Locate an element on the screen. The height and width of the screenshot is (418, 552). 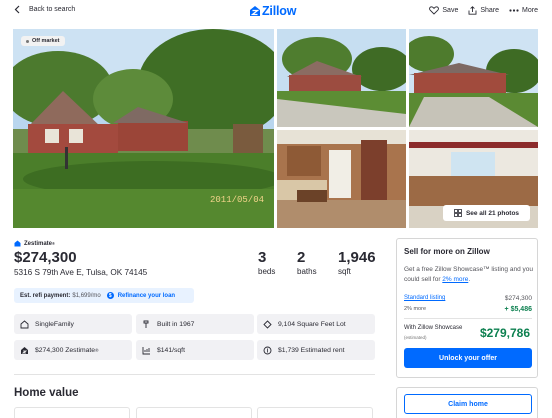
zillow-logo-icon is located at coordinates (255, 11).